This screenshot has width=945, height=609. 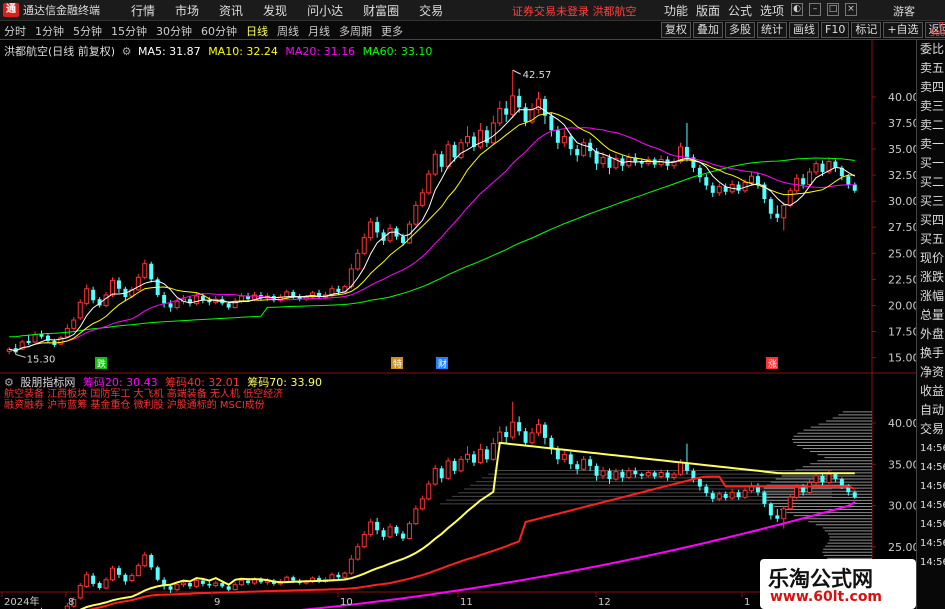 I want to click on side-item: 买二, so click(x=931, y=182).